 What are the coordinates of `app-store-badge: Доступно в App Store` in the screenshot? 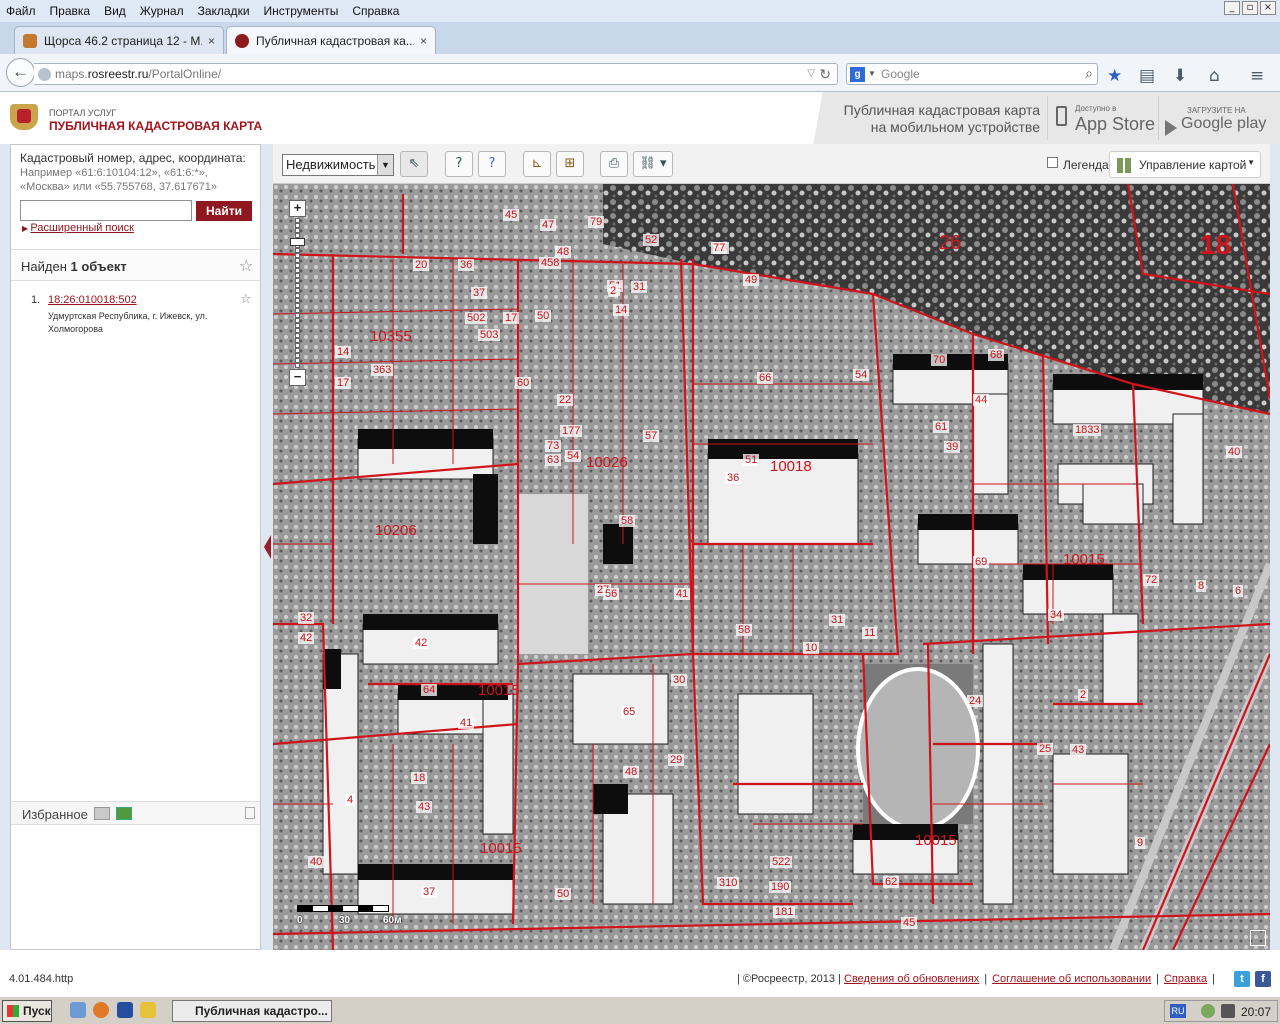 It's located at (1102, 118).